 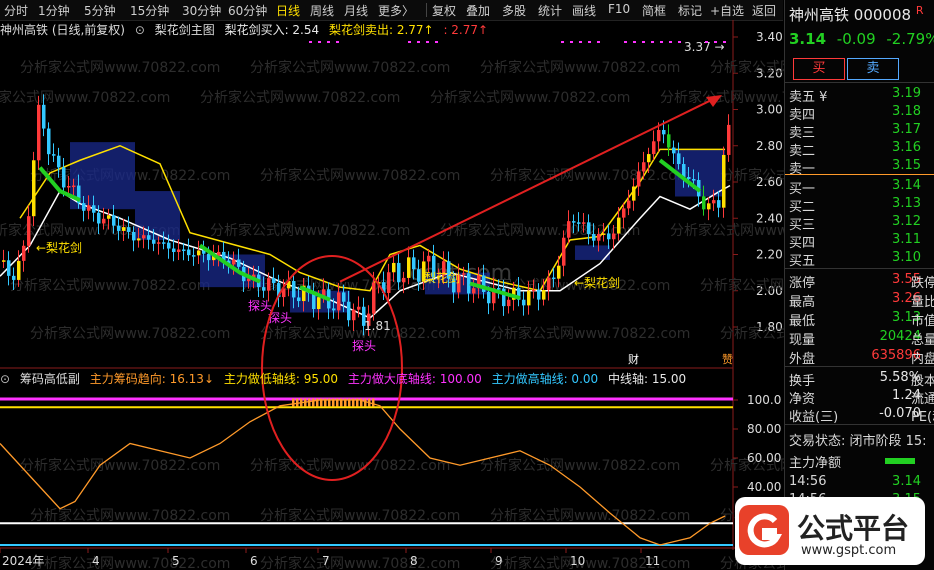 What do you see at coordinates (861, 95) in the screenshot?
I see `ask-row: 卖五 ¥ 3.19` at bounding box center [861, 95].